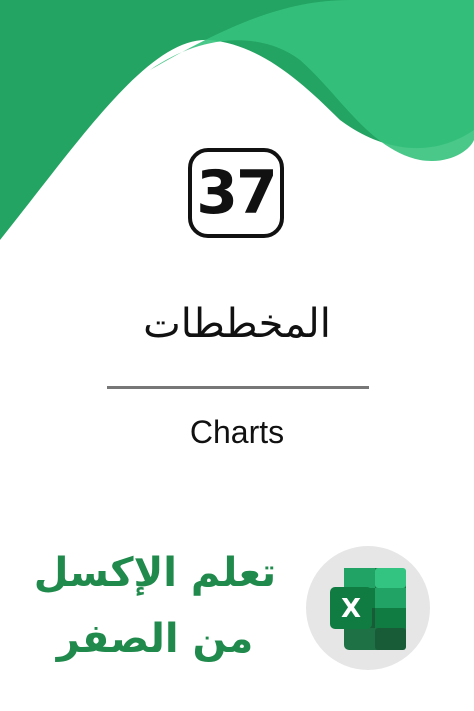 The width and height of the screenshot is (474, 711). What do you see at coordinates (351, 609) in the screenshot?
I see `excel-icon-letter: X` at bounding box center [351, 609].